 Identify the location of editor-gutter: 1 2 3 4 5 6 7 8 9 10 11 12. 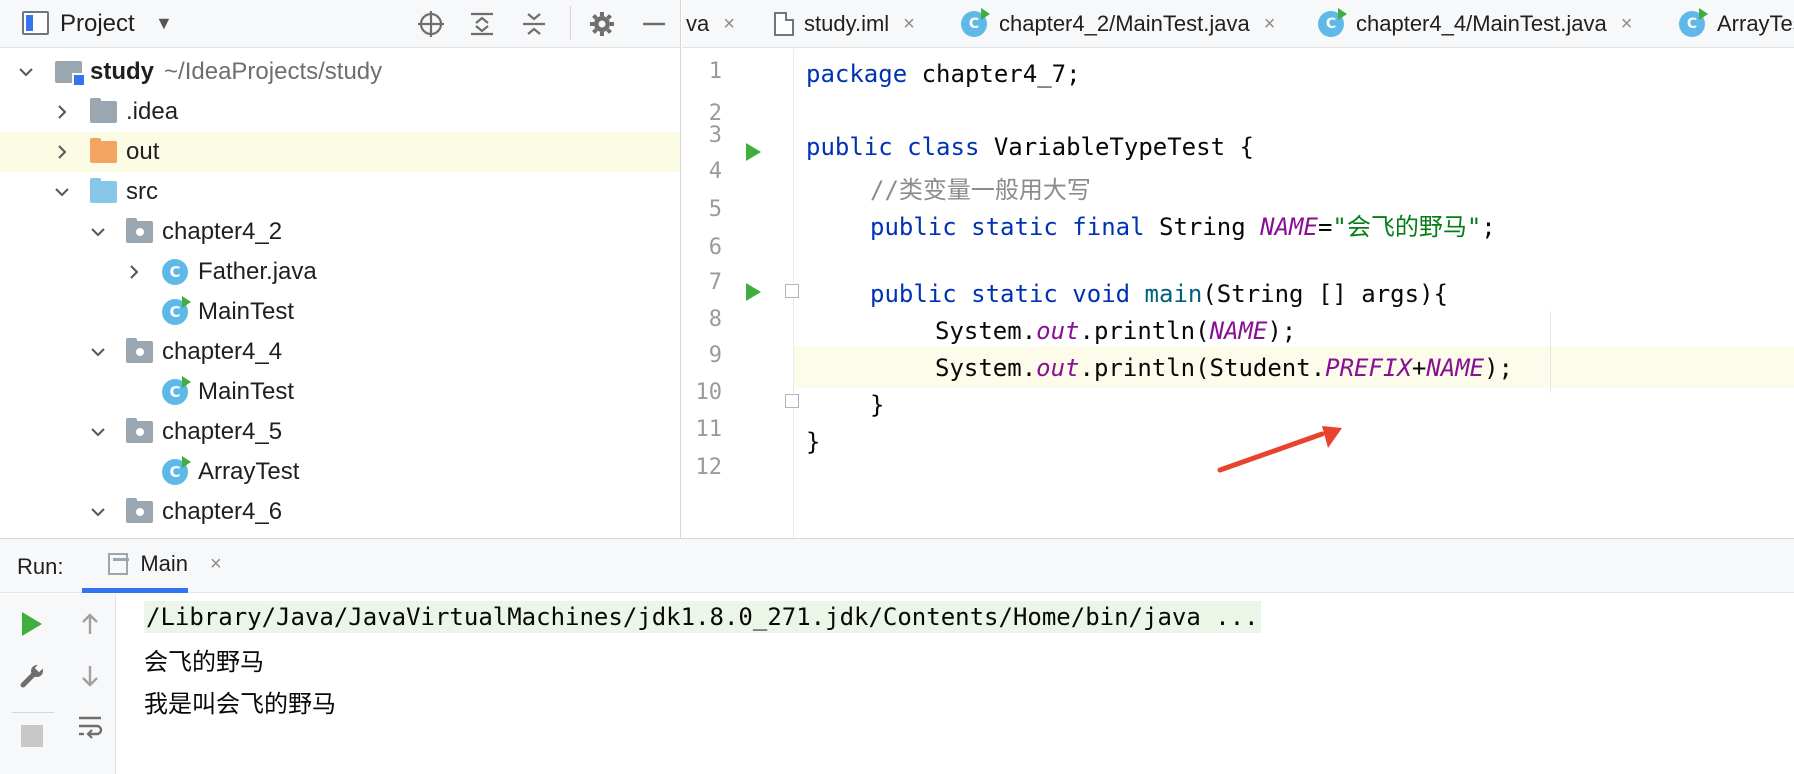
(740, 293).